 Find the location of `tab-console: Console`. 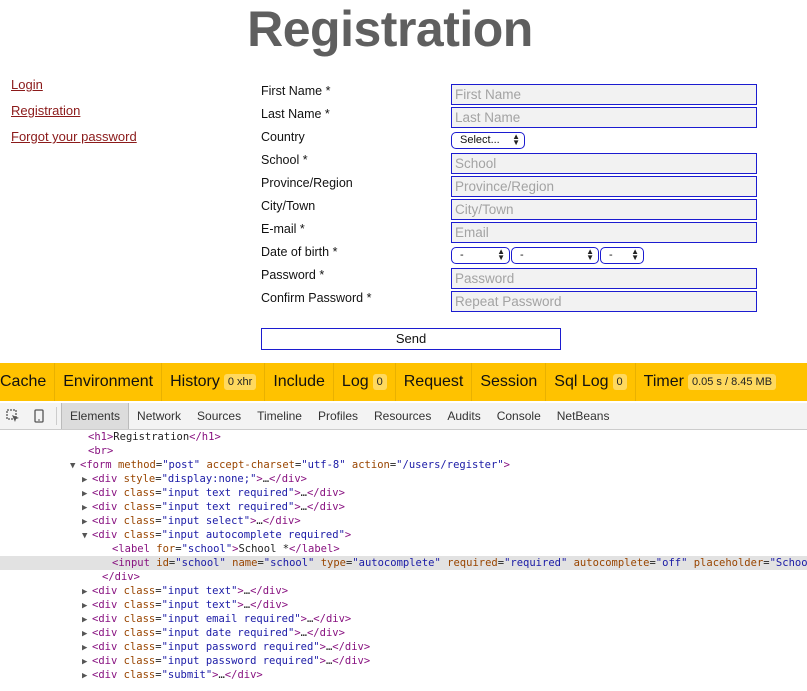

tab-console: Console is located at coordinates (519, 416).